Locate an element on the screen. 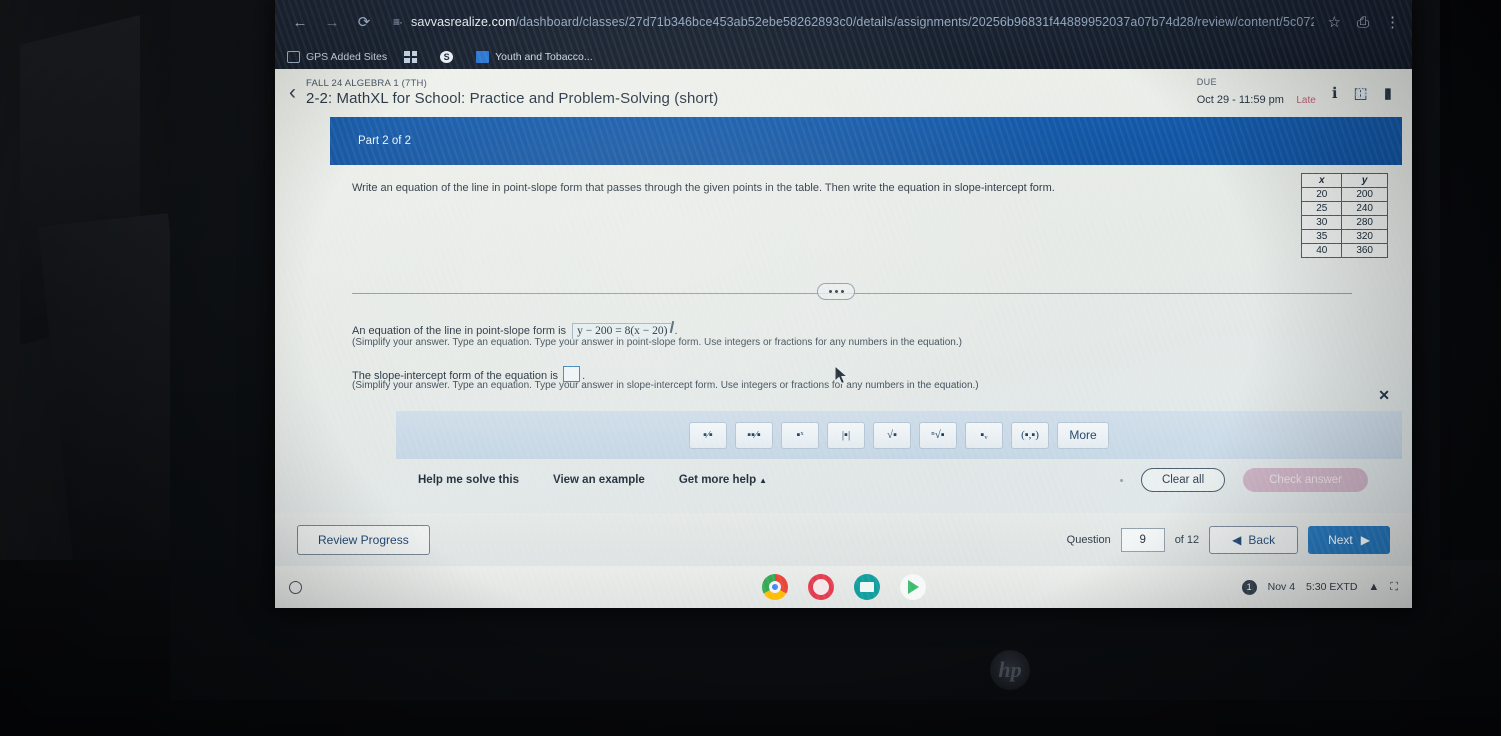 The width and height of the screenshot is (1501, 736). cell-x: 35 is located at coordinates (1322, 236).